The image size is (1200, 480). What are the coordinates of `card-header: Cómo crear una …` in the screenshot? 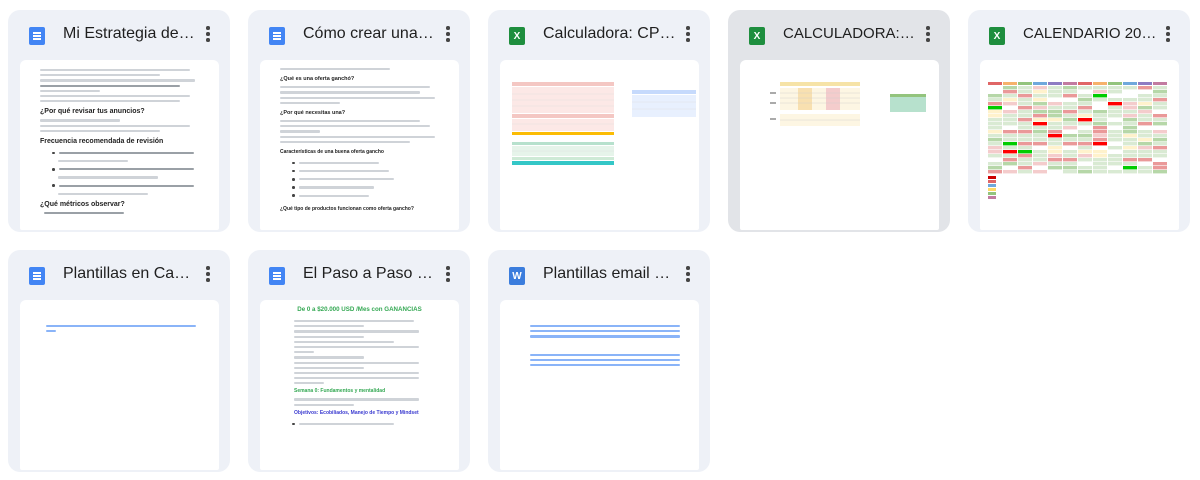 It's located at (359, 34).